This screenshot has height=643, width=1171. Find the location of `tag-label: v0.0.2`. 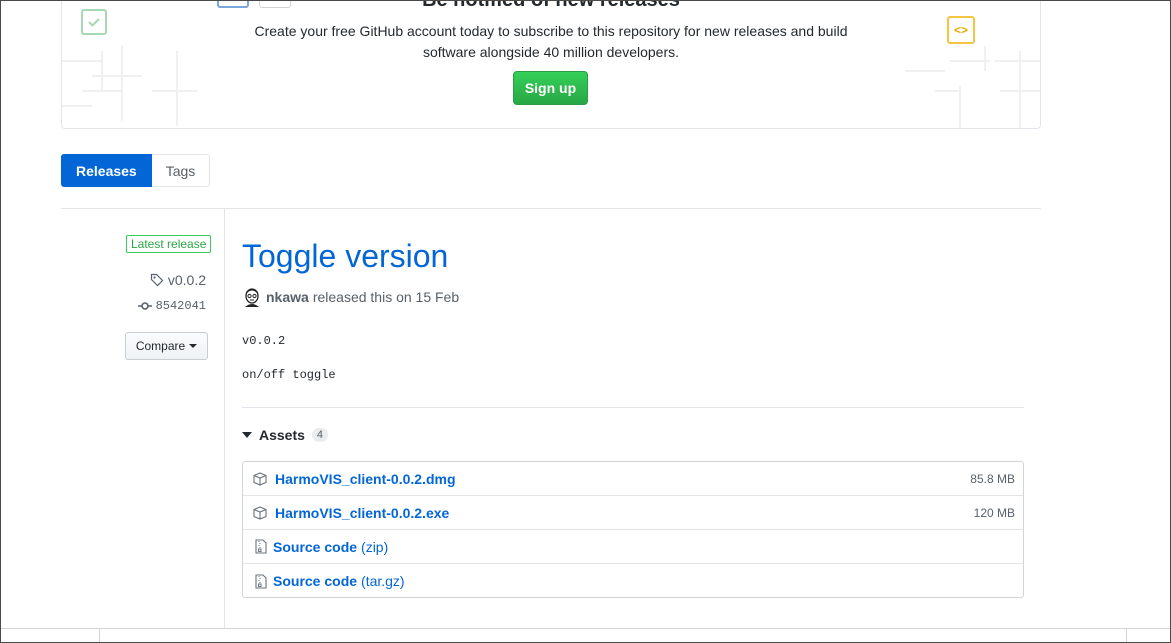

tag-label: v0.0.2 is located at coordinates (186, 280).